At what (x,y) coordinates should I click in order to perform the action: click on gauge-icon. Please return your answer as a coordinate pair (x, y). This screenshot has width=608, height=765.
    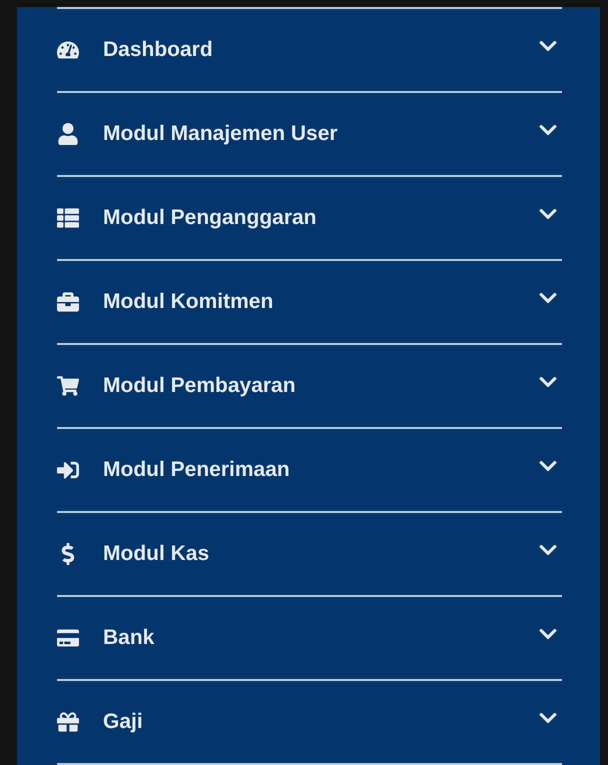
    Looking at the image, I should click on (68, 50).